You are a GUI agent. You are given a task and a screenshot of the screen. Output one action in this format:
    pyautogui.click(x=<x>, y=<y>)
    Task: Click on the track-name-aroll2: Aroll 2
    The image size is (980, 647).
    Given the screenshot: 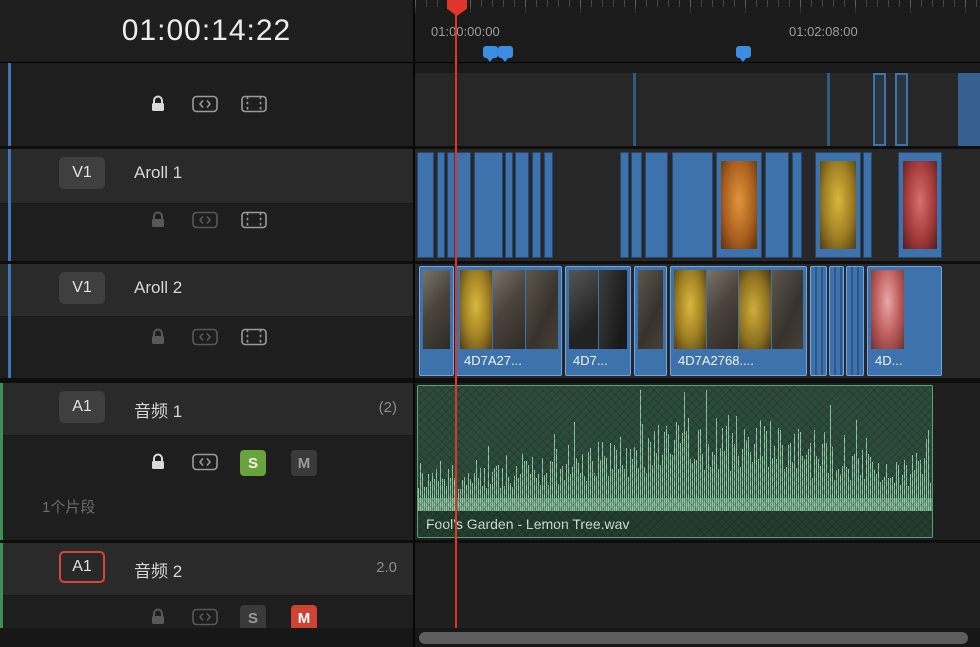 What is the action you would take?
    pyautogui.click(x=158, y=287)
    